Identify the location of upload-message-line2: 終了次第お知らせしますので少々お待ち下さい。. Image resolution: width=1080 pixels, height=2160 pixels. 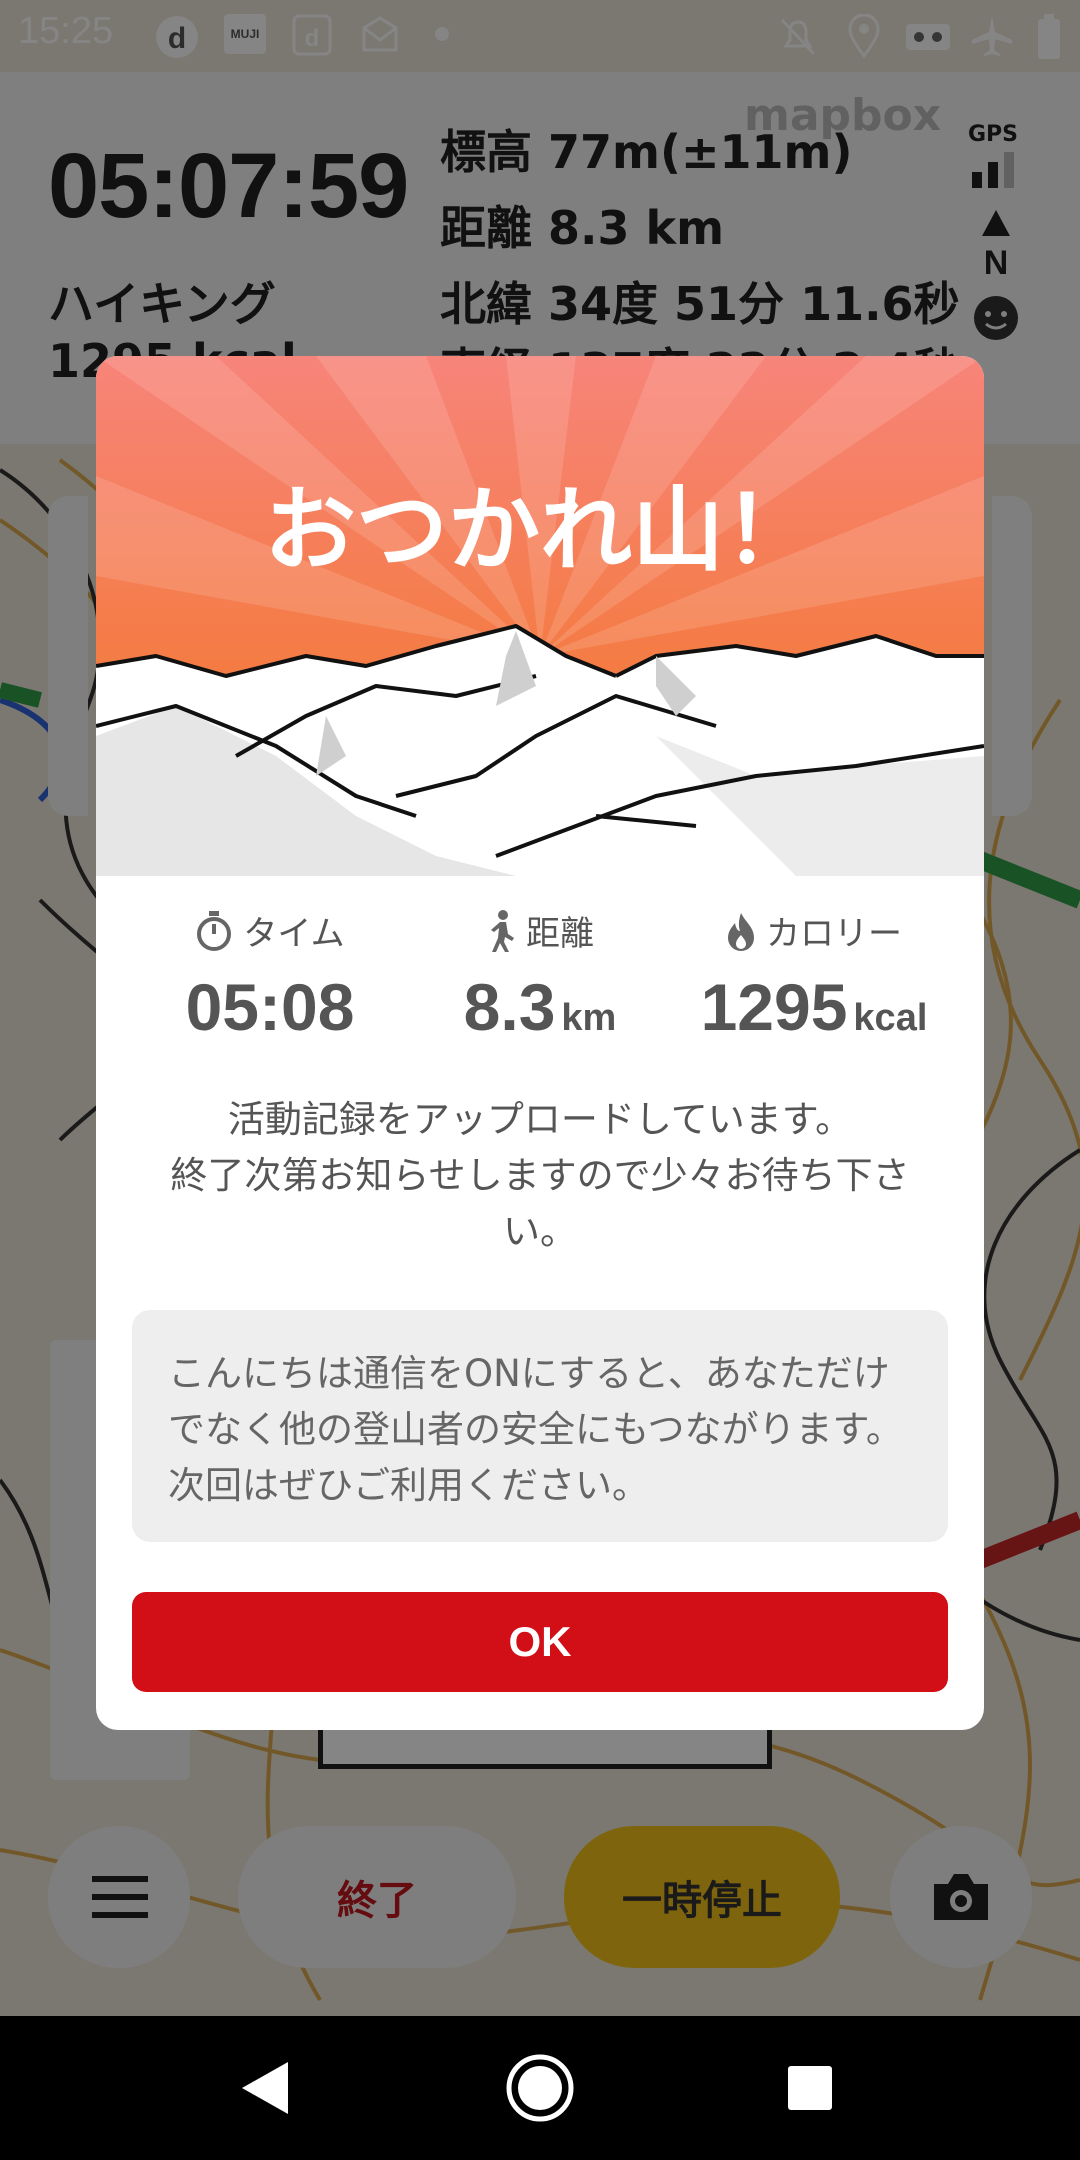
(540, 1203).